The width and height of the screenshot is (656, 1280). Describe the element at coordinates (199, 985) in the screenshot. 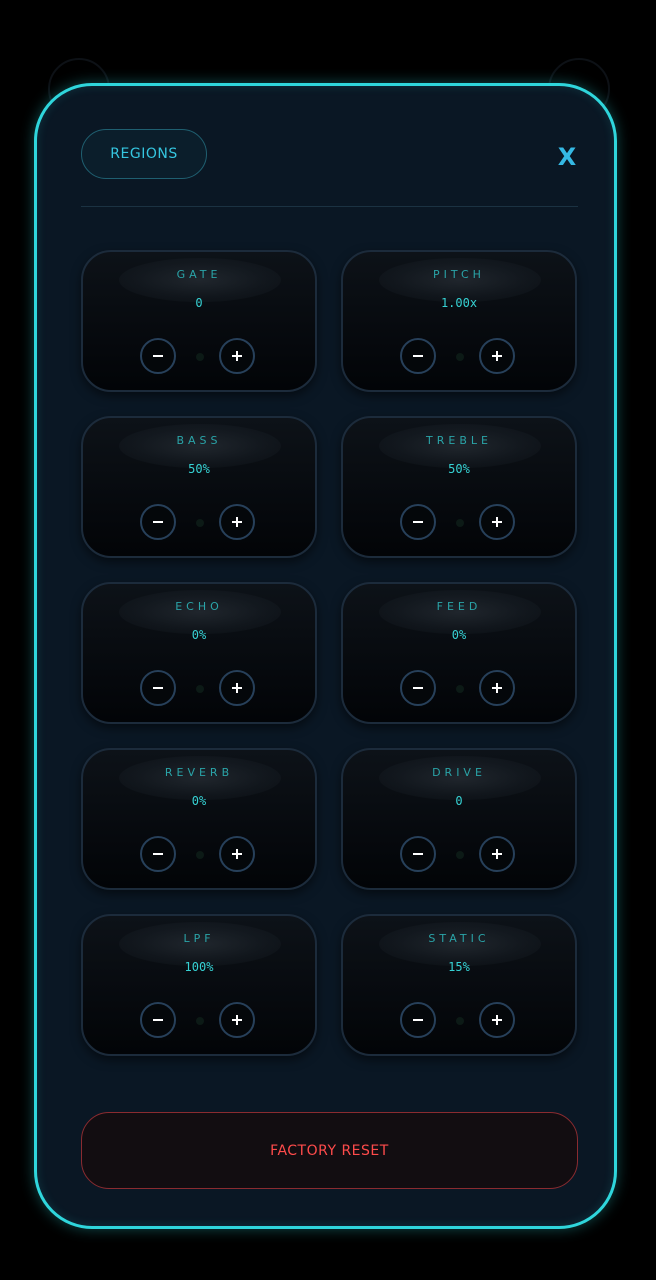

I see `control-card-lpf: LPF 100%` at that location.